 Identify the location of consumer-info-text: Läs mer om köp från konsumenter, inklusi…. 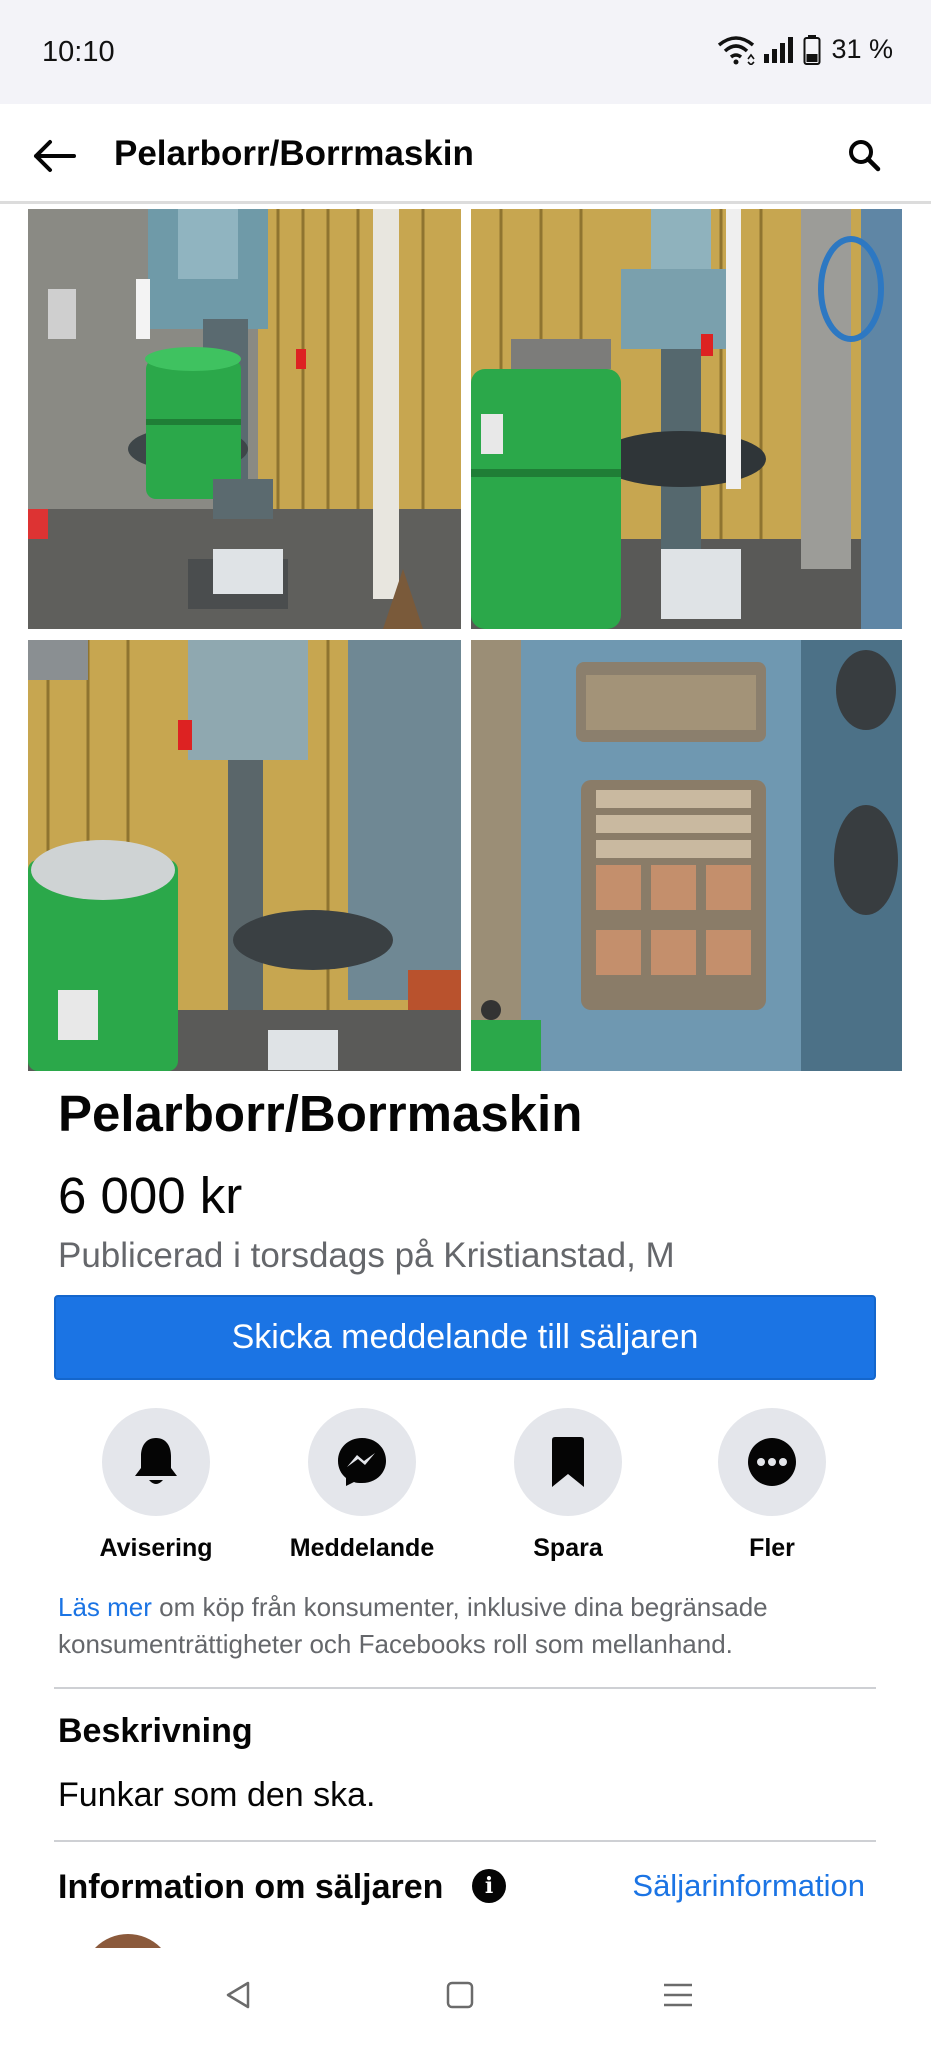
(468, 1626).